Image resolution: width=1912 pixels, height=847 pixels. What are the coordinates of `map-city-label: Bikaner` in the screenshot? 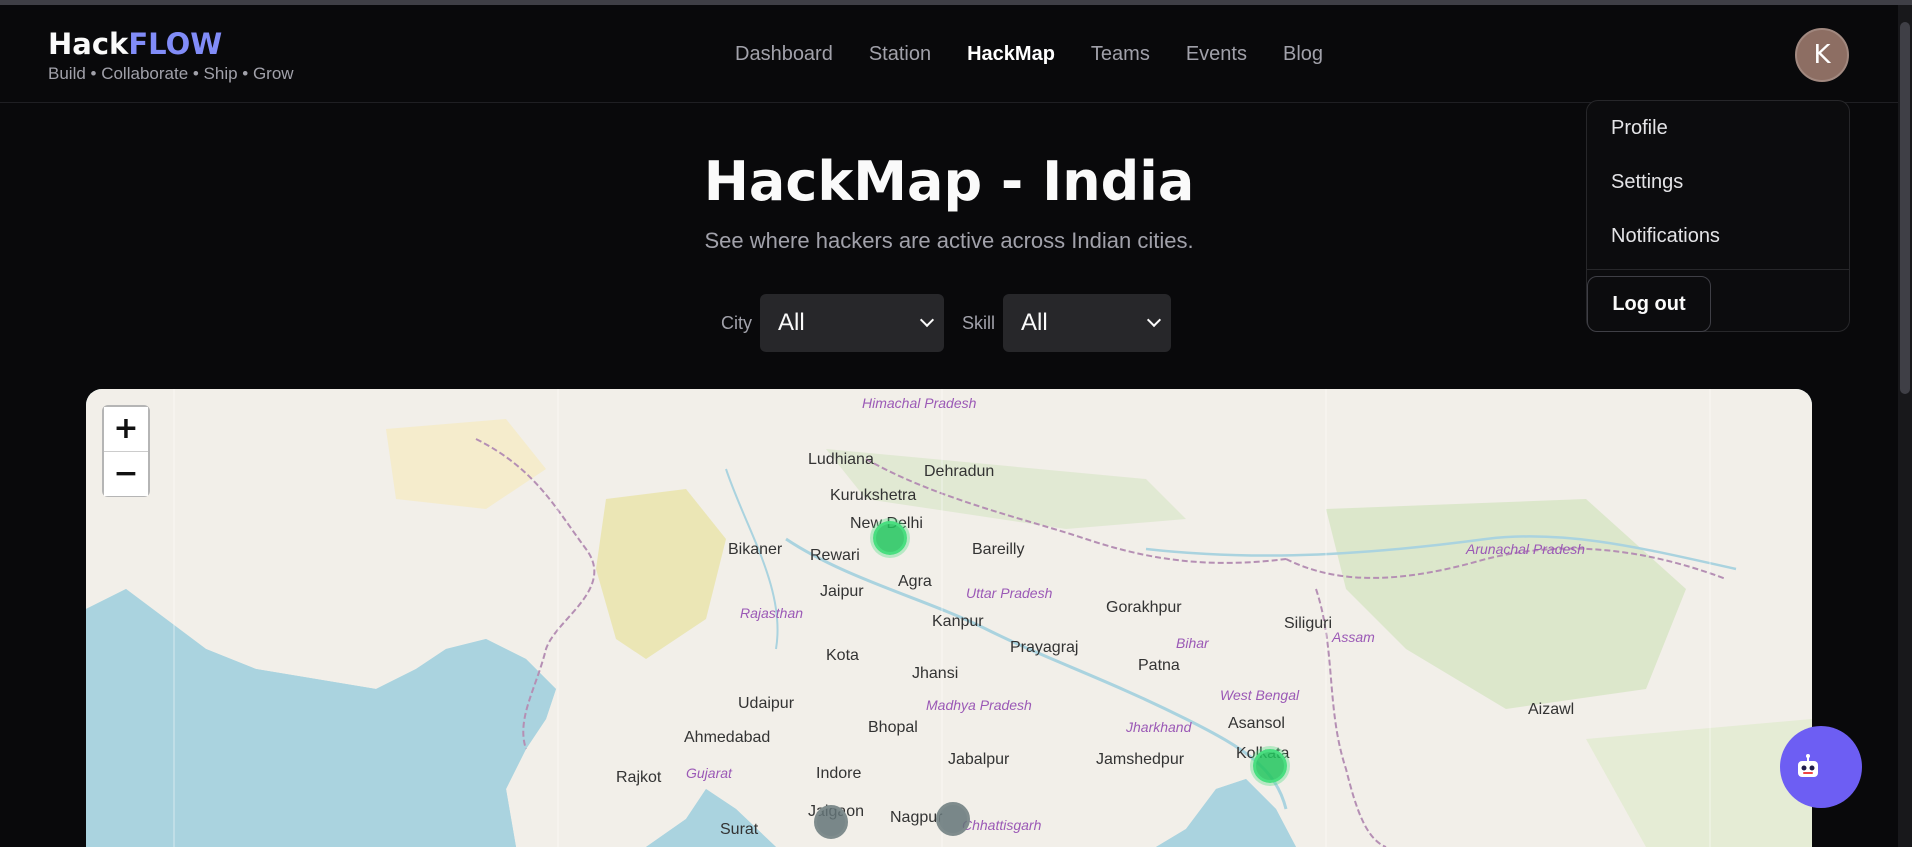 It's located at (755, 549).